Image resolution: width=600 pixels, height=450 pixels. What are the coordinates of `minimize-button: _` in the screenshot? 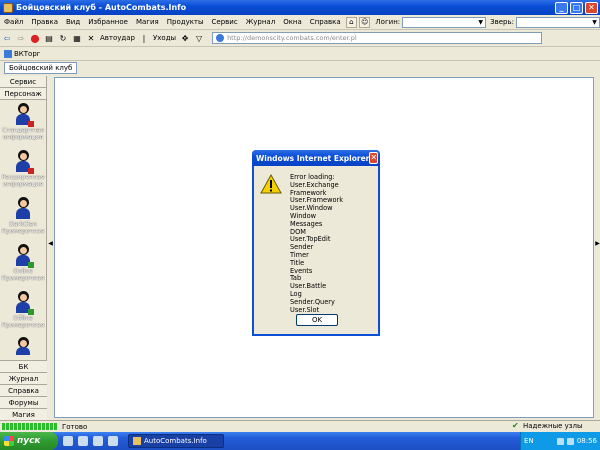 It's located at (561, 7).